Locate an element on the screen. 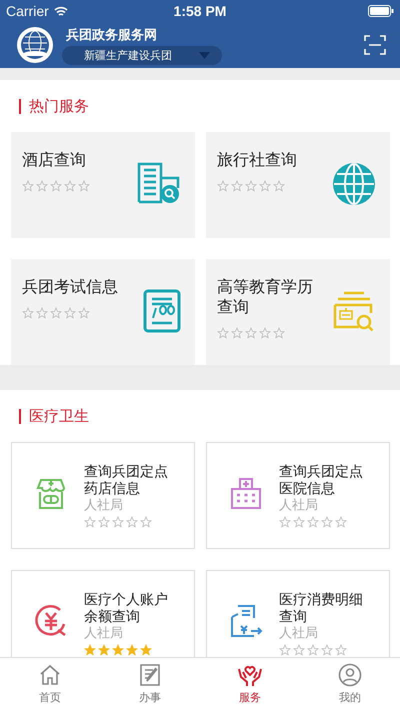 The image size is (400, 710). hospital-icon is located at coordinates (246, 493).